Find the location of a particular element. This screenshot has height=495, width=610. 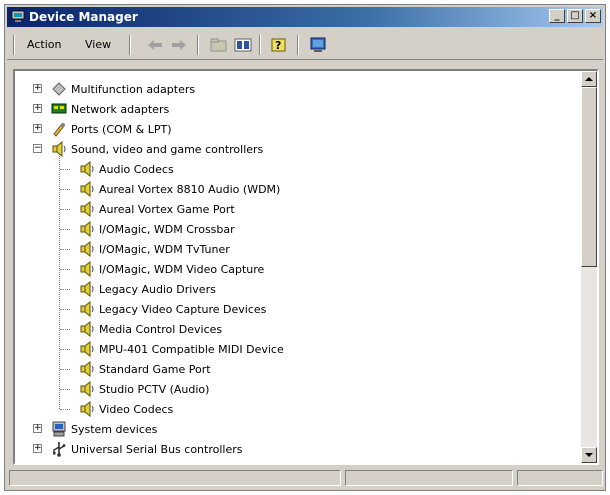

tree-item-device: I/OMagic, WDM Crossbar is located at coordinates (157, 229).